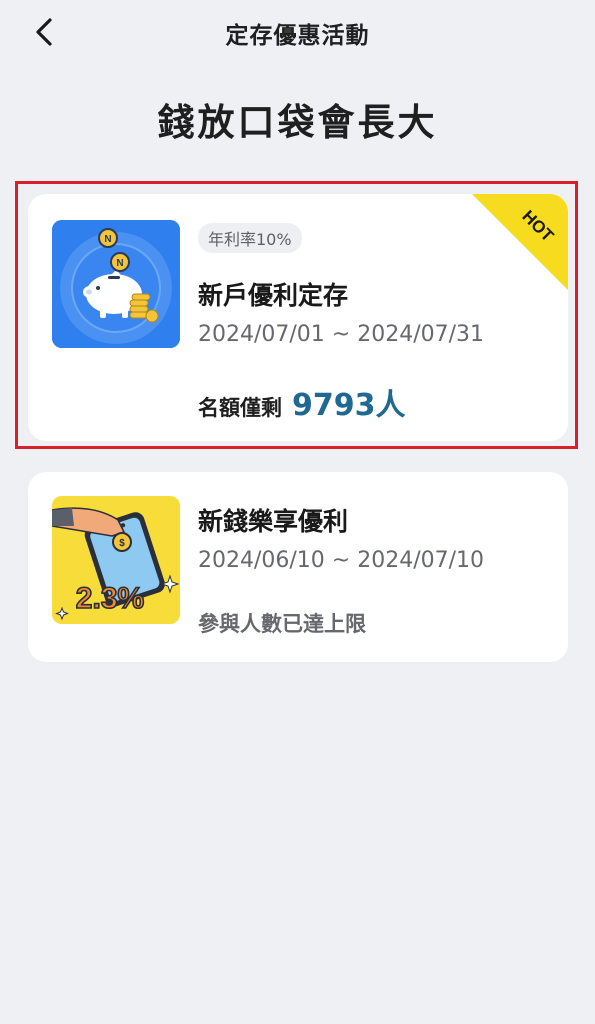 The width and height of the screenshot is (595, 1024). I want to click on quota-label: 名額僅剩, so click(240, 408).